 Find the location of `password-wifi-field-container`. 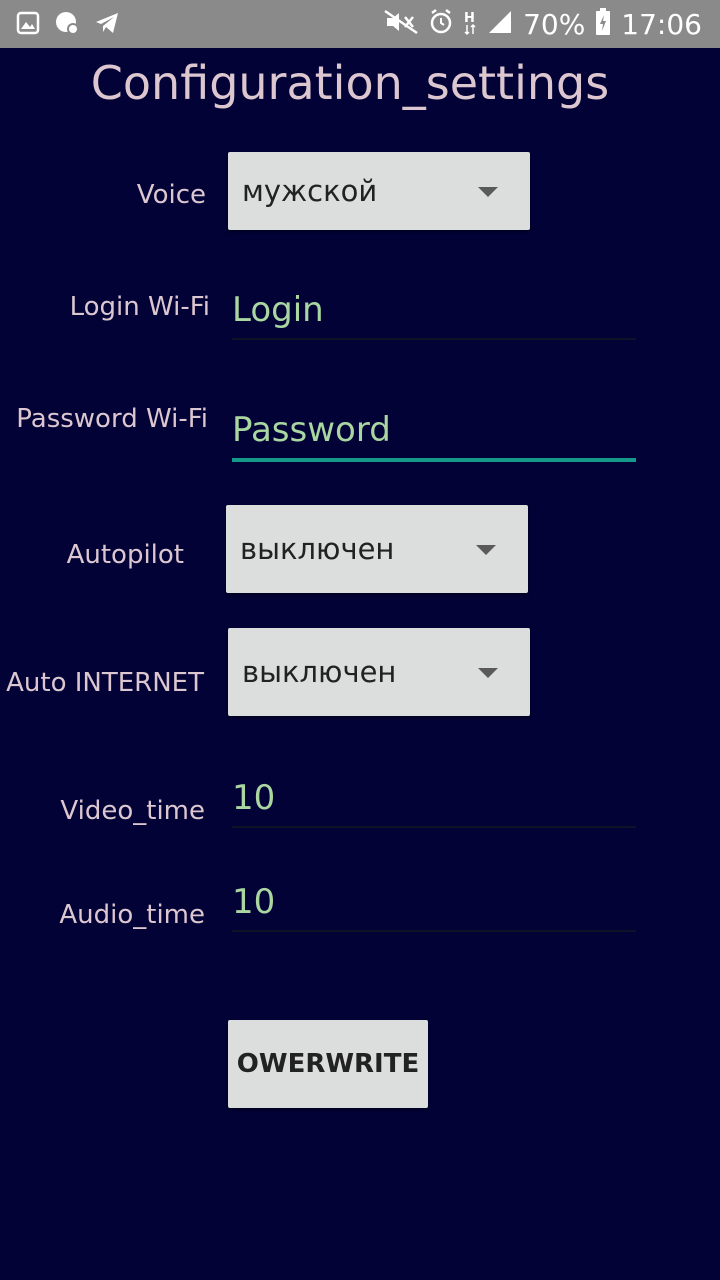

password-wifi-field-container is located at coordinates (434, 436).